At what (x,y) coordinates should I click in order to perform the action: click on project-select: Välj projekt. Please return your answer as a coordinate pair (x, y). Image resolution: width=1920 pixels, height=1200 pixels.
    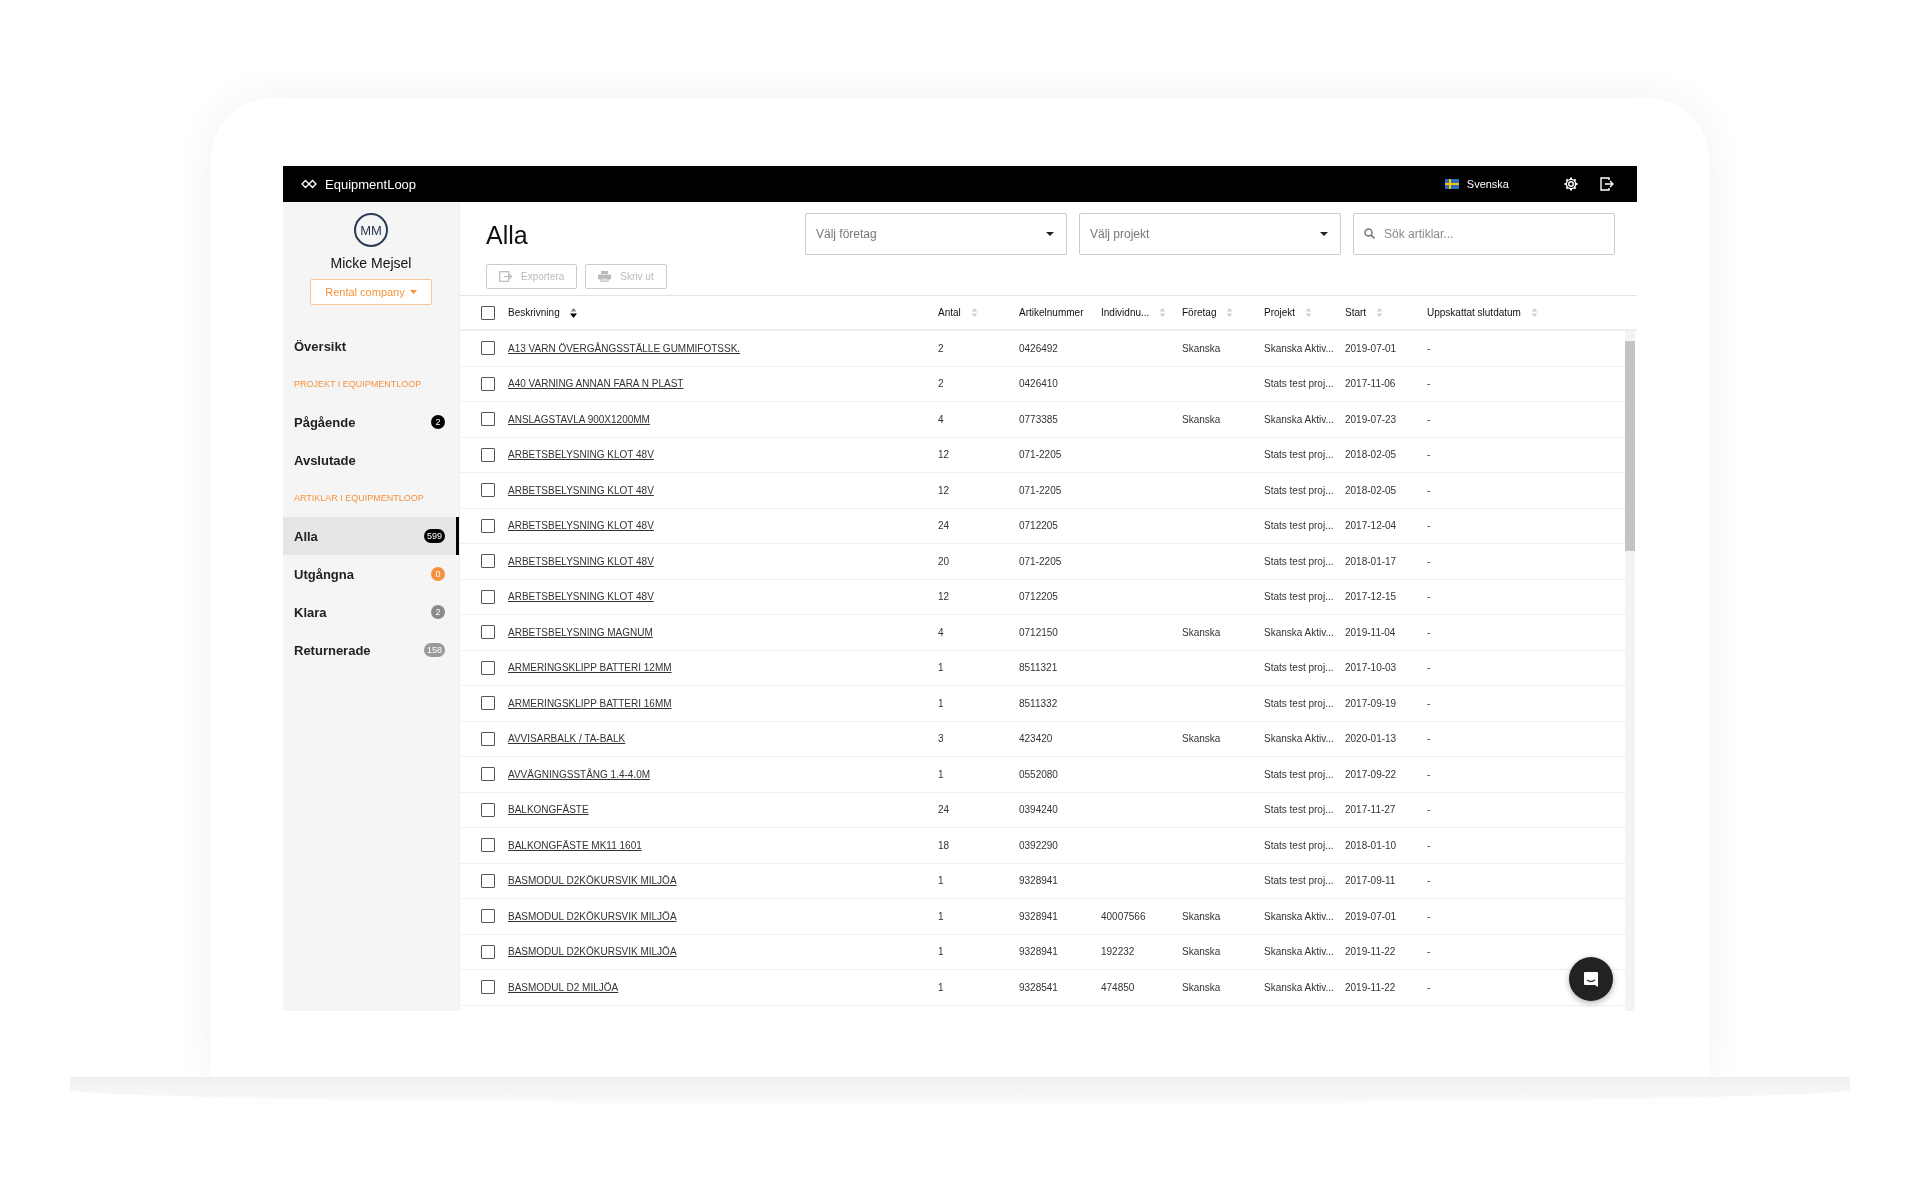
    Looking at the image, I should click on (1210, 234).